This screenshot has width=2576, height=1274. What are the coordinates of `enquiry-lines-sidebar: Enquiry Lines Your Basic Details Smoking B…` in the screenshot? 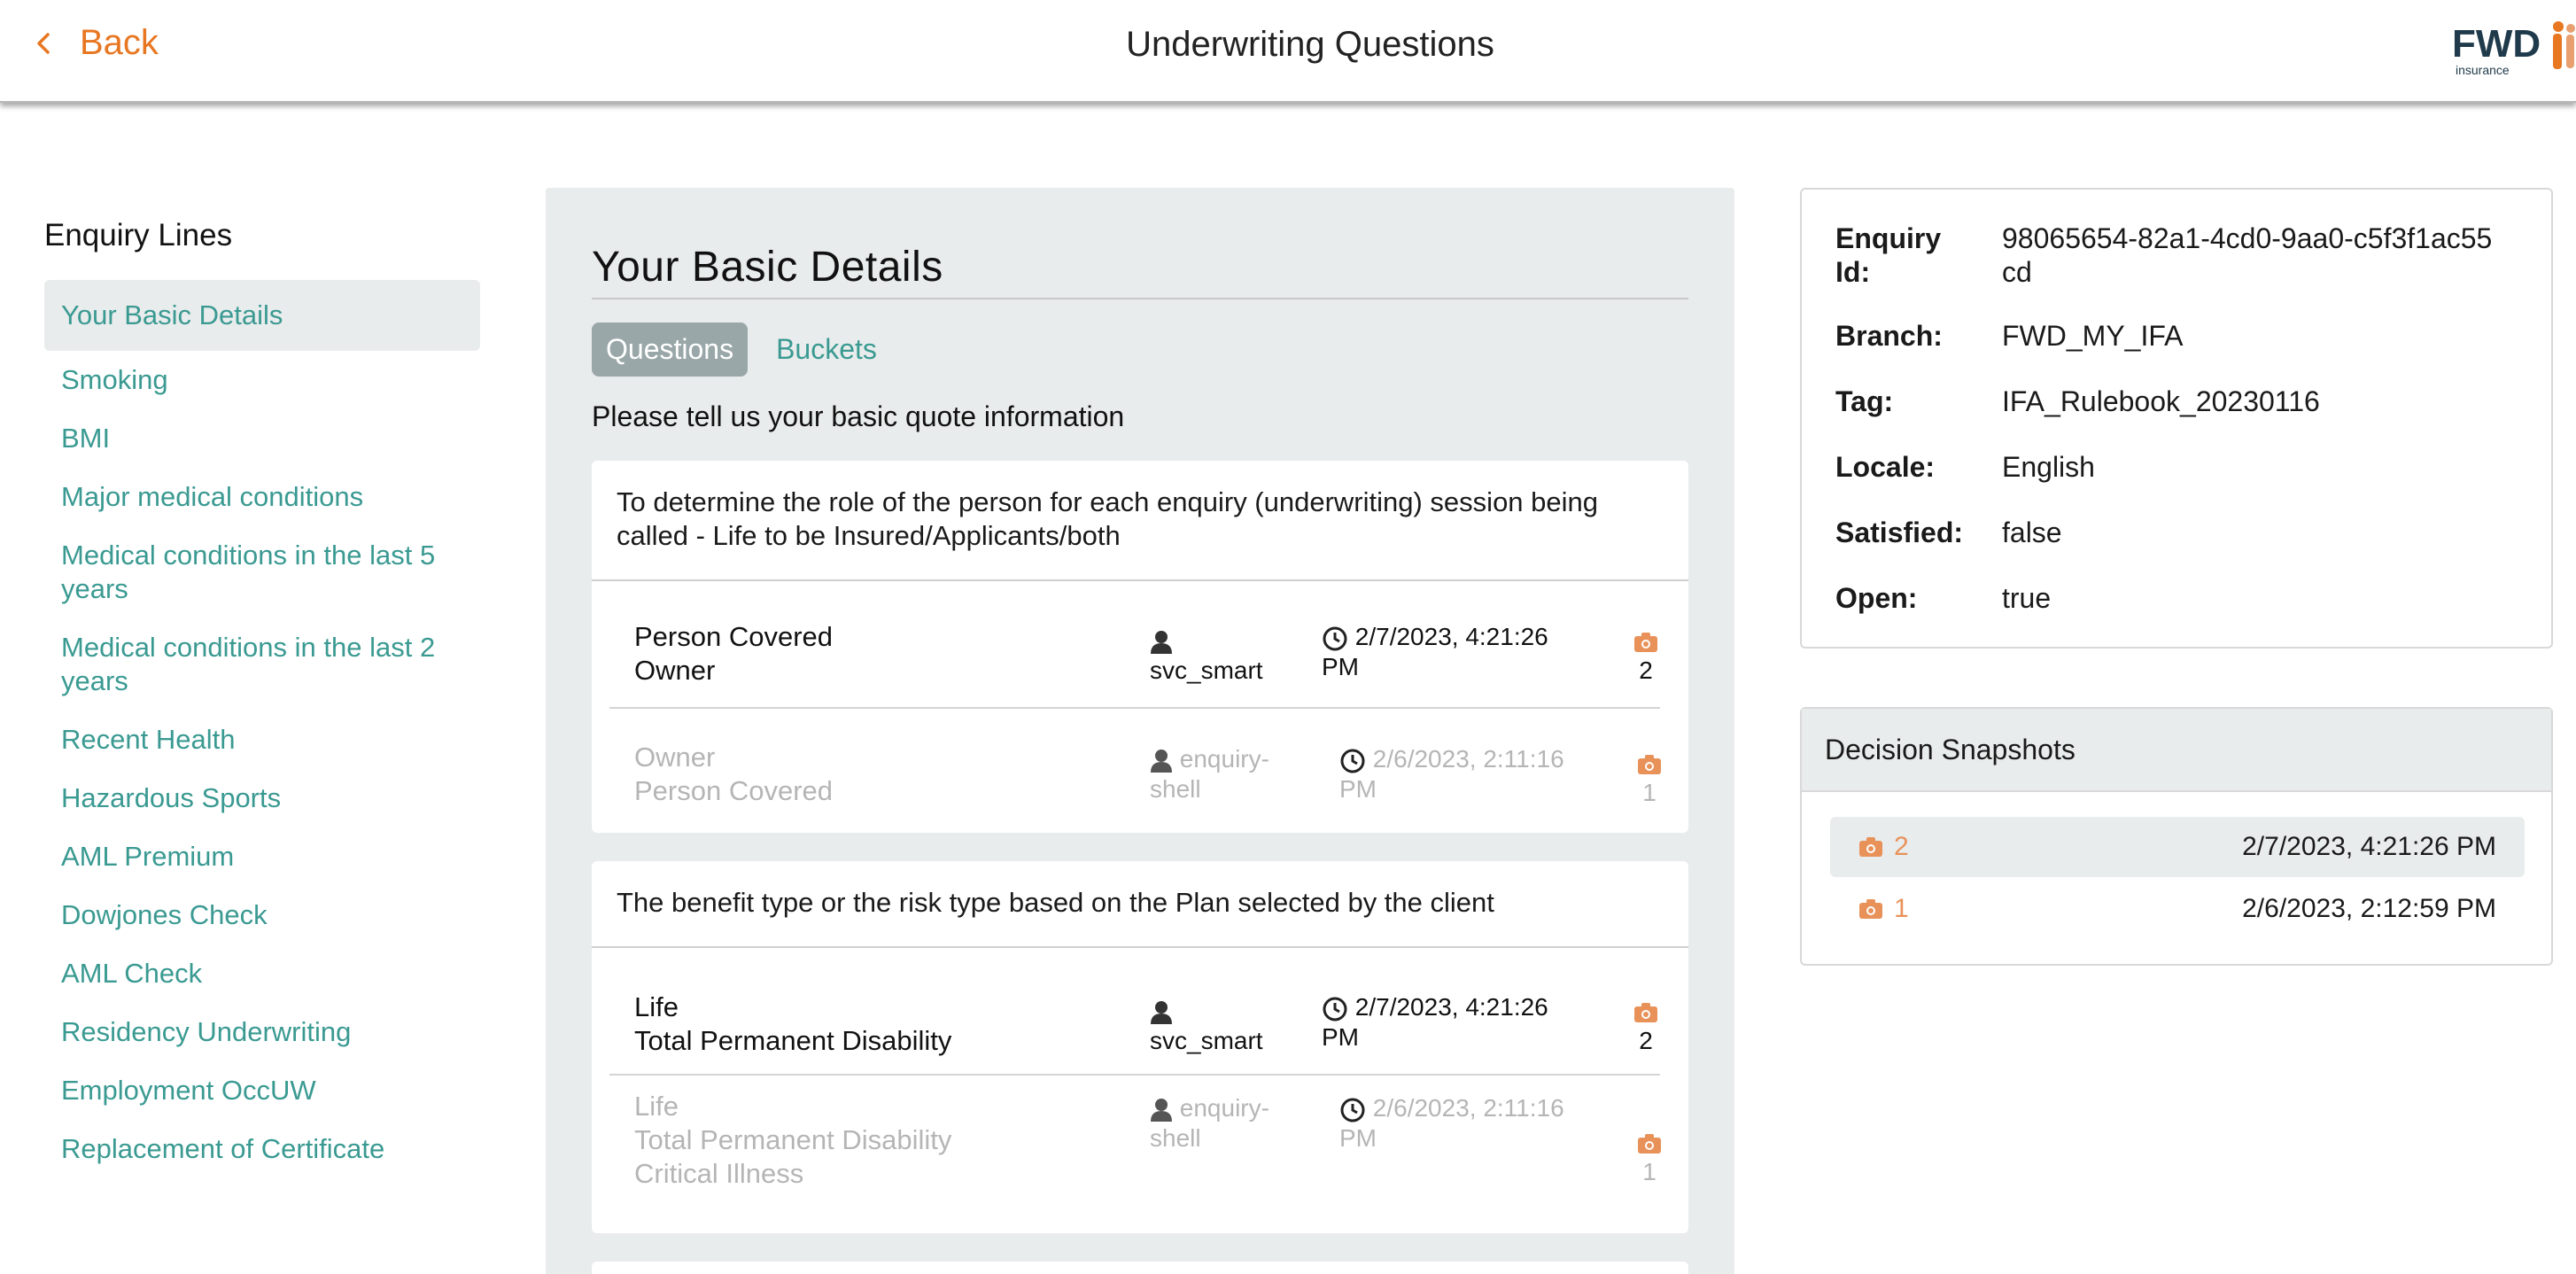 It's located at (262, 698).